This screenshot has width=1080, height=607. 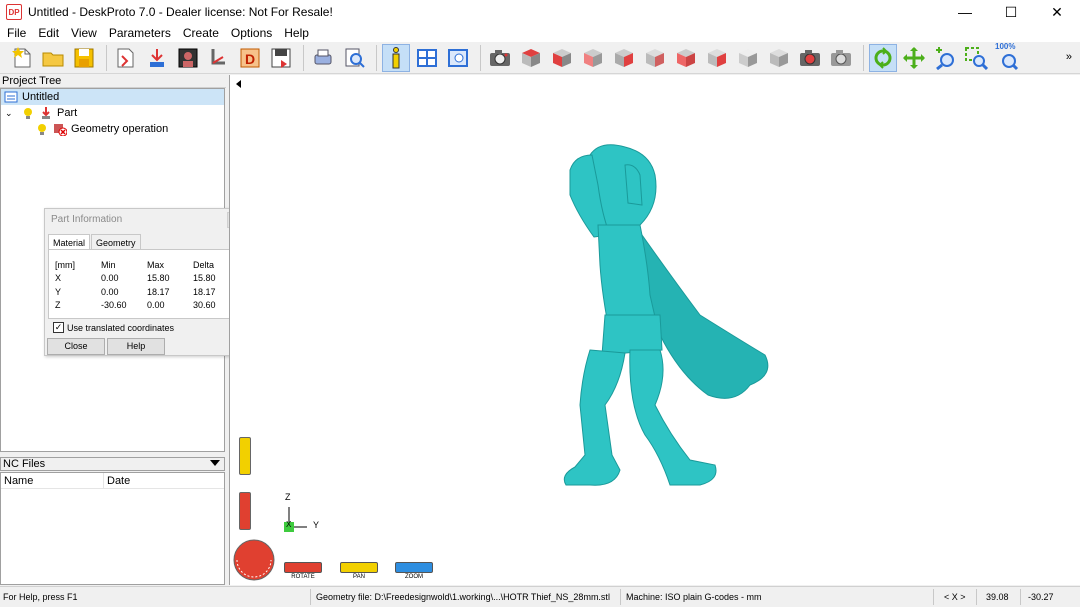 I want to click on tab-material: Material, so click(x=69, y=242).